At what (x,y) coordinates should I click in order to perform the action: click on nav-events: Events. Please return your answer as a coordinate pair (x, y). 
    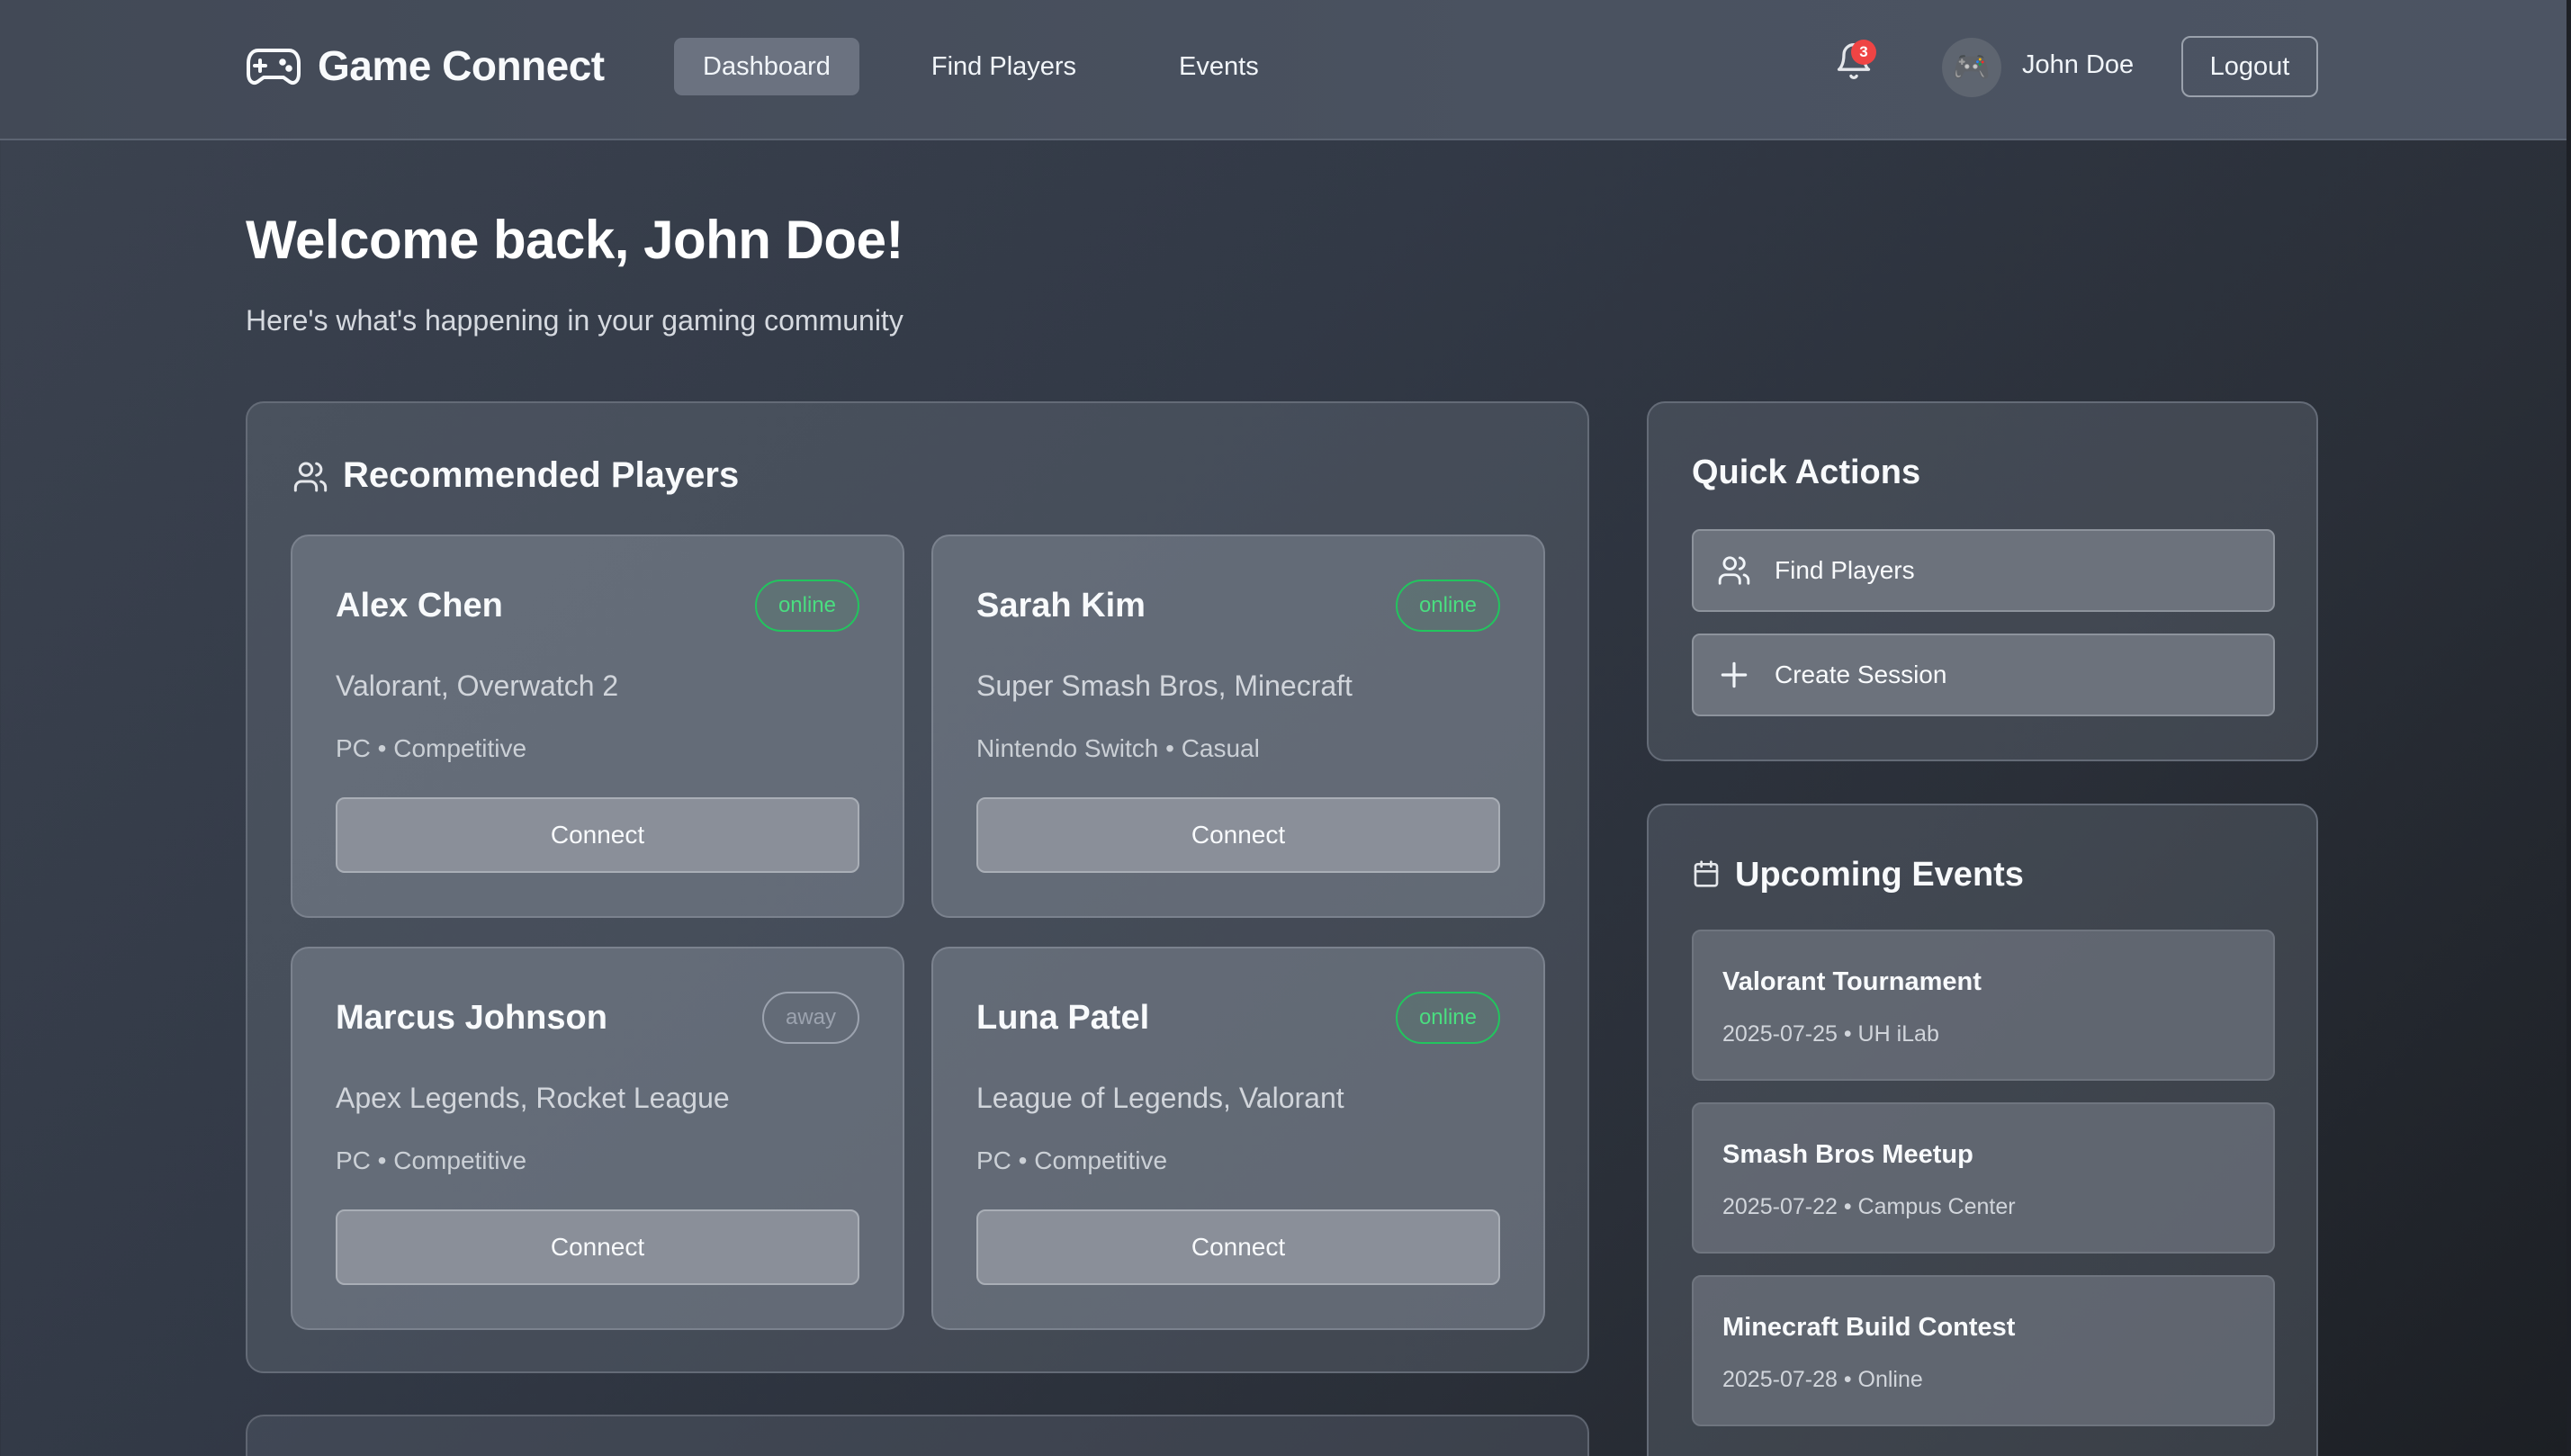
    Looking at the image, I should click on (1219, 66).